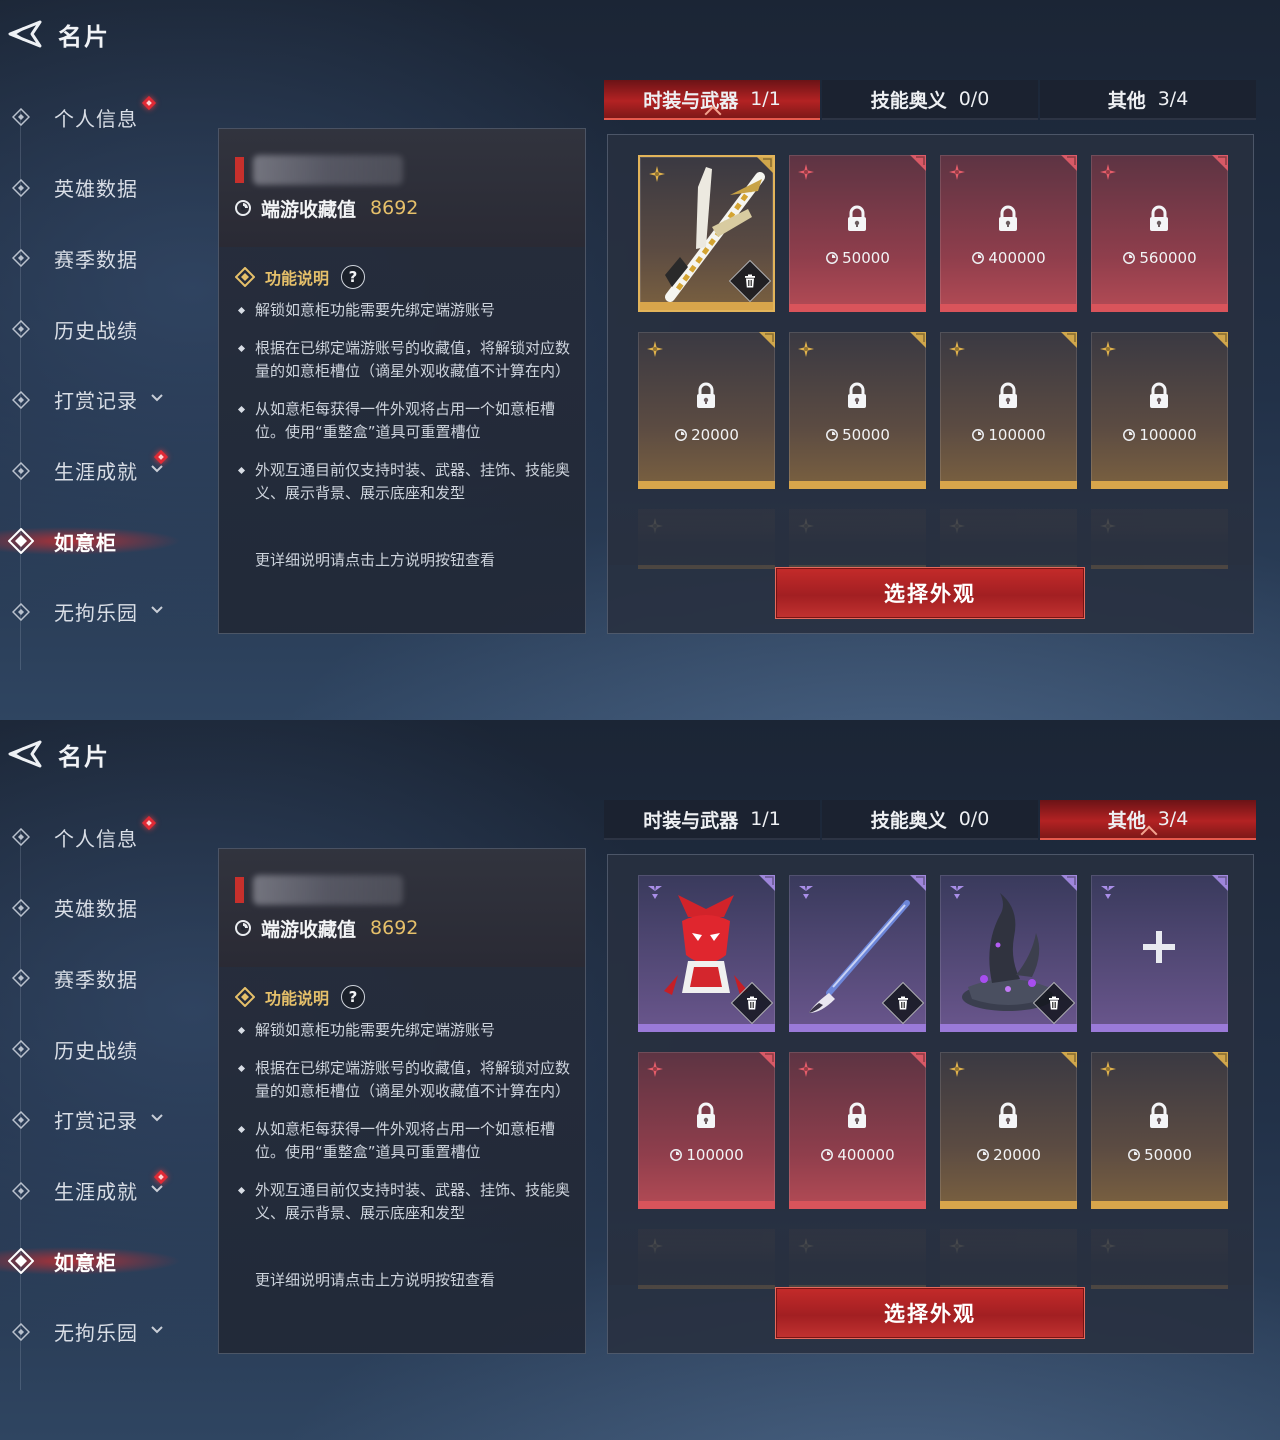  I want to click on unlock-cost: 20000, so click(706, 435).